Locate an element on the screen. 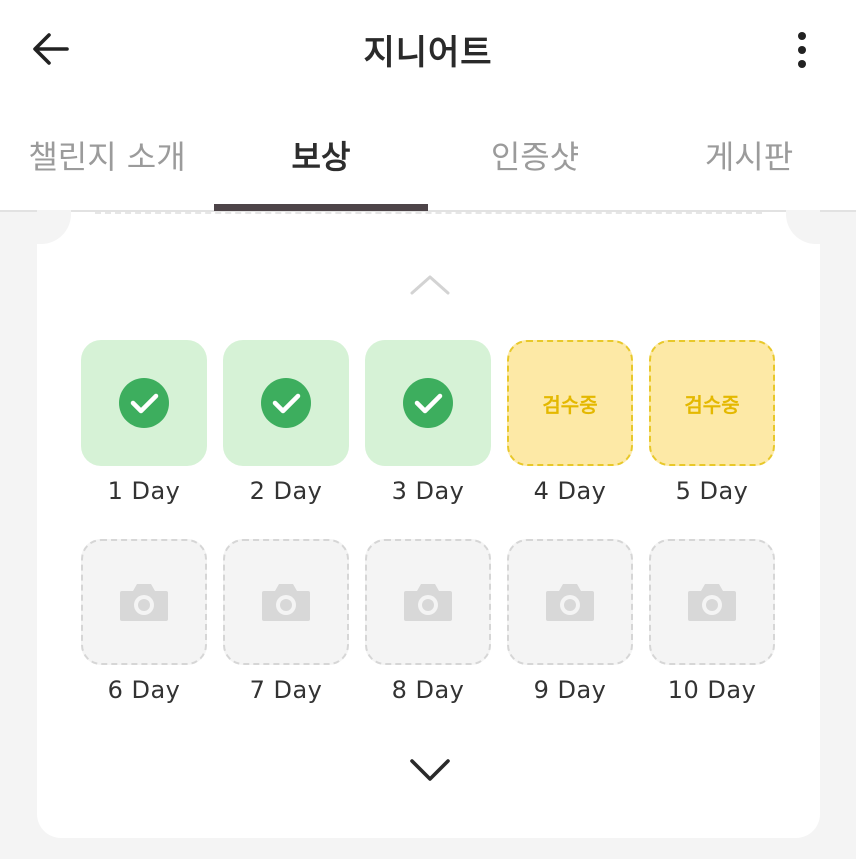 The width and height of the screenshot is (856, 859). more-options-button is located at coordinates (802, 50).